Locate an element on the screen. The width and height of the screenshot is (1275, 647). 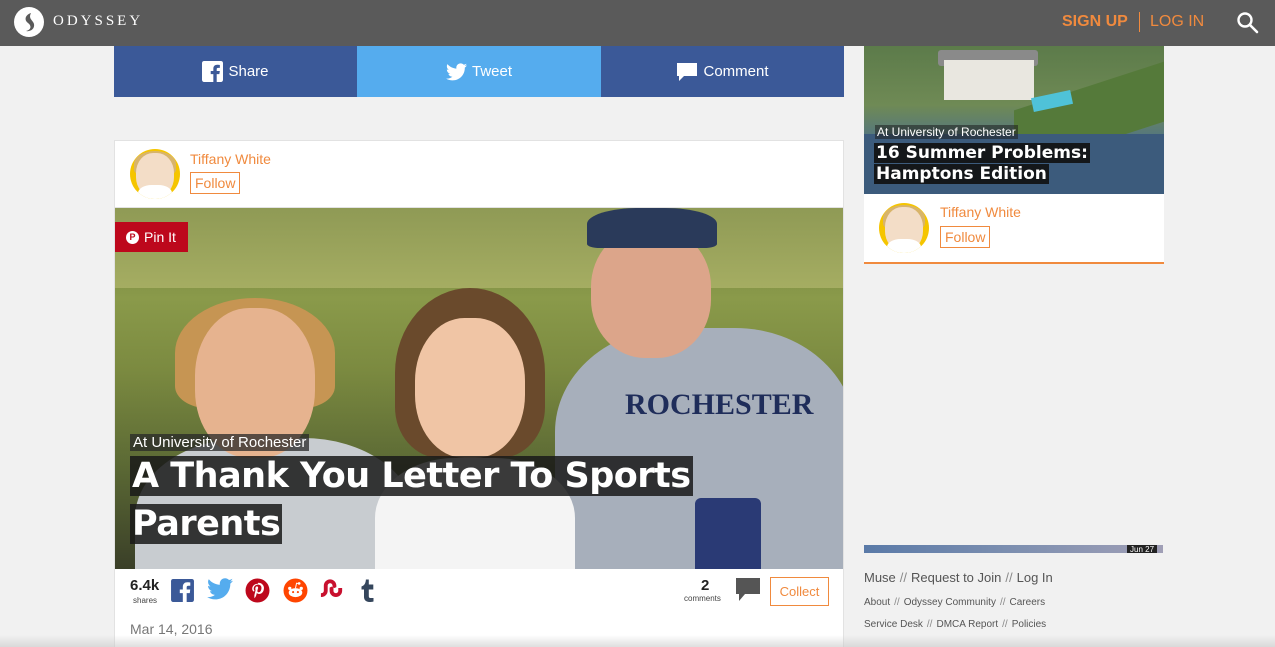
comment-label: Comment is located at coordinates (736, 71).